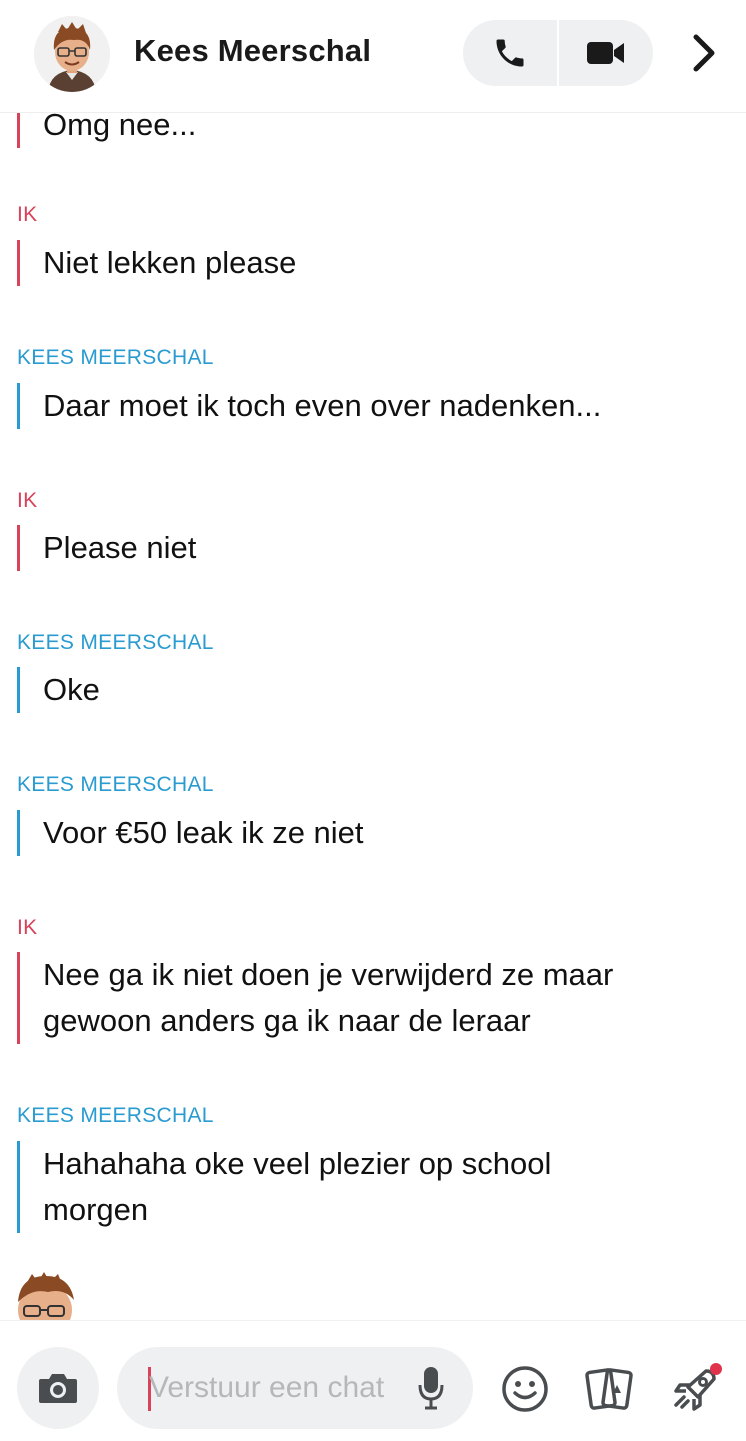 This screenshot has height=1441, width=746. I want to click on video-camera-icon, so click(605, 53).